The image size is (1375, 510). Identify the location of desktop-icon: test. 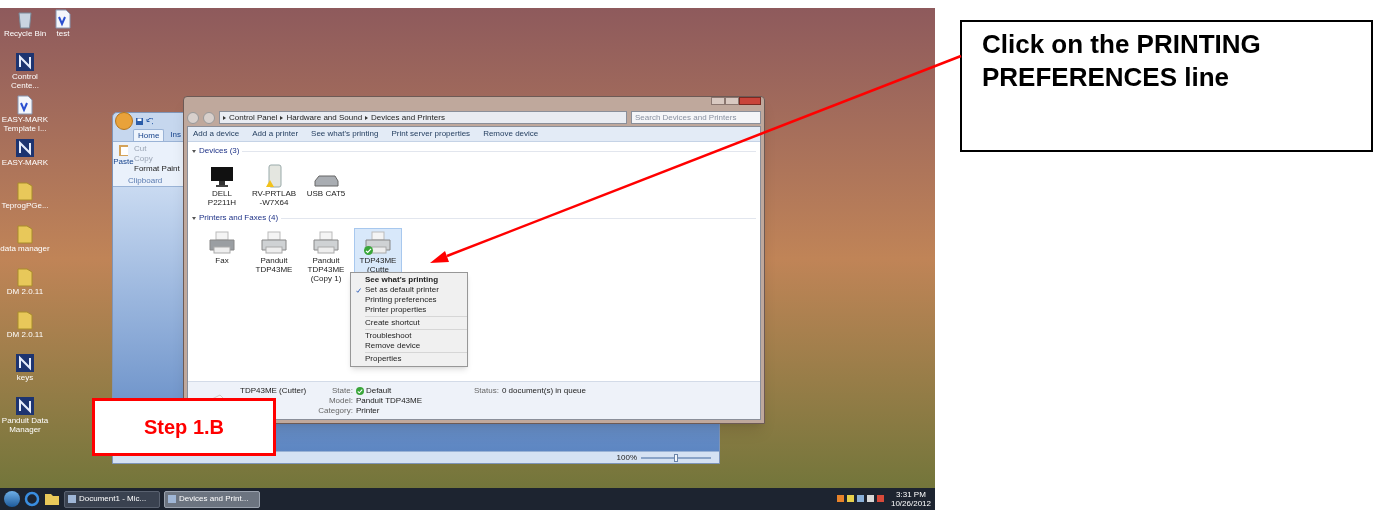
(63, 30).